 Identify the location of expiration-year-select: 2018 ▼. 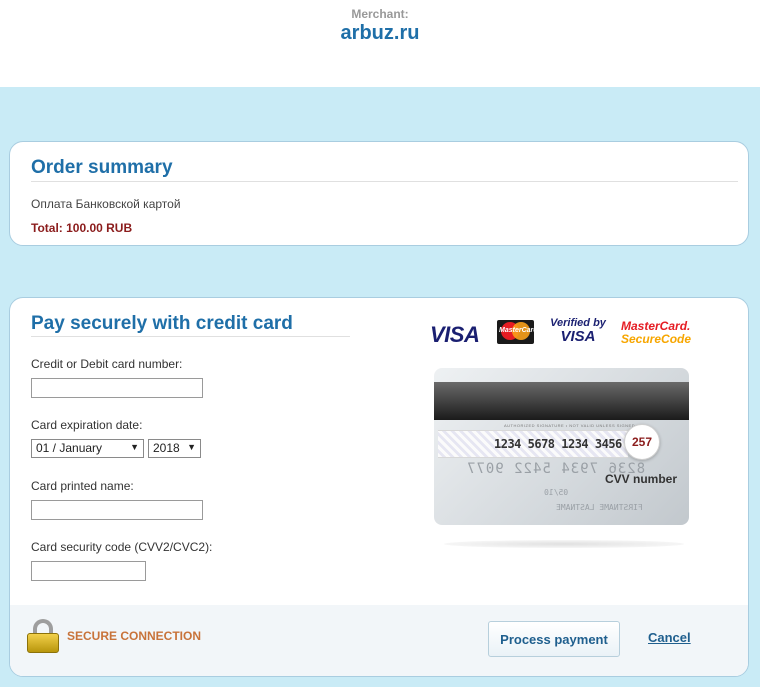
(174, 448).